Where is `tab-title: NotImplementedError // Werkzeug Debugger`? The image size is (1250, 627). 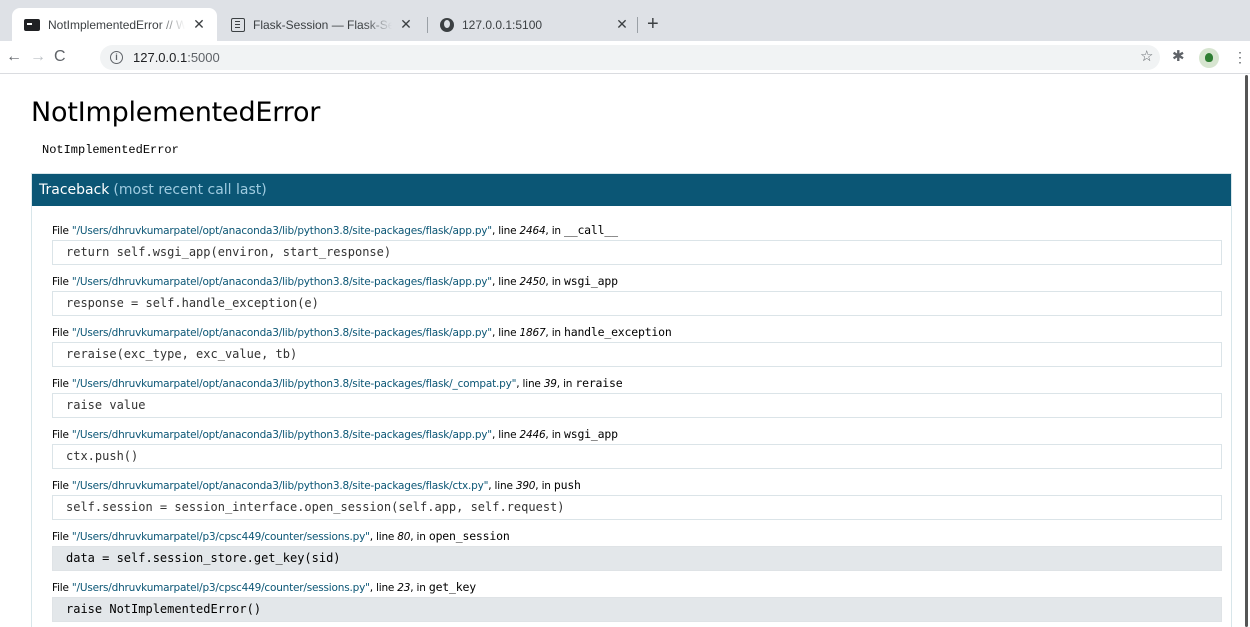
tab-title: NotImplementedError // Werkzeug Debugger is located at coordinates (116, 24).